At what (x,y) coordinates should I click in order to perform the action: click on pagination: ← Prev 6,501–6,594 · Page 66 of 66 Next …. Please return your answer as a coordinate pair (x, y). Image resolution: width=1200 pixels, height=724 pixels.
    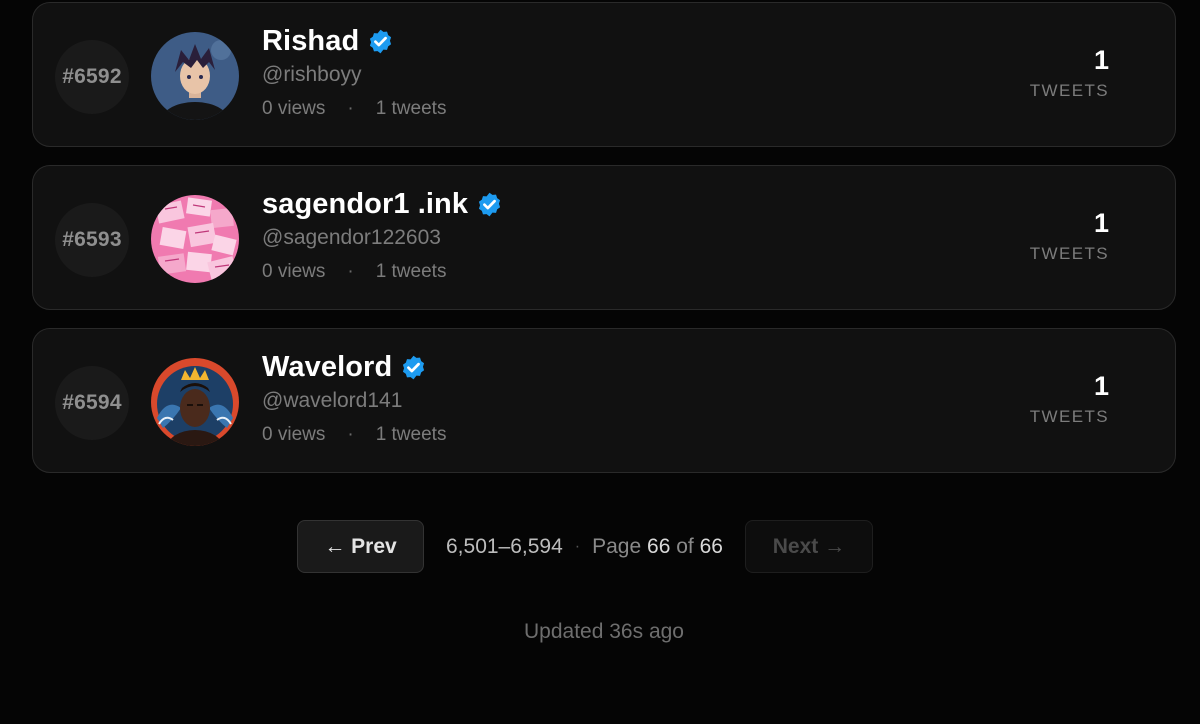
    Looking at the image, I should click on (585, 546).